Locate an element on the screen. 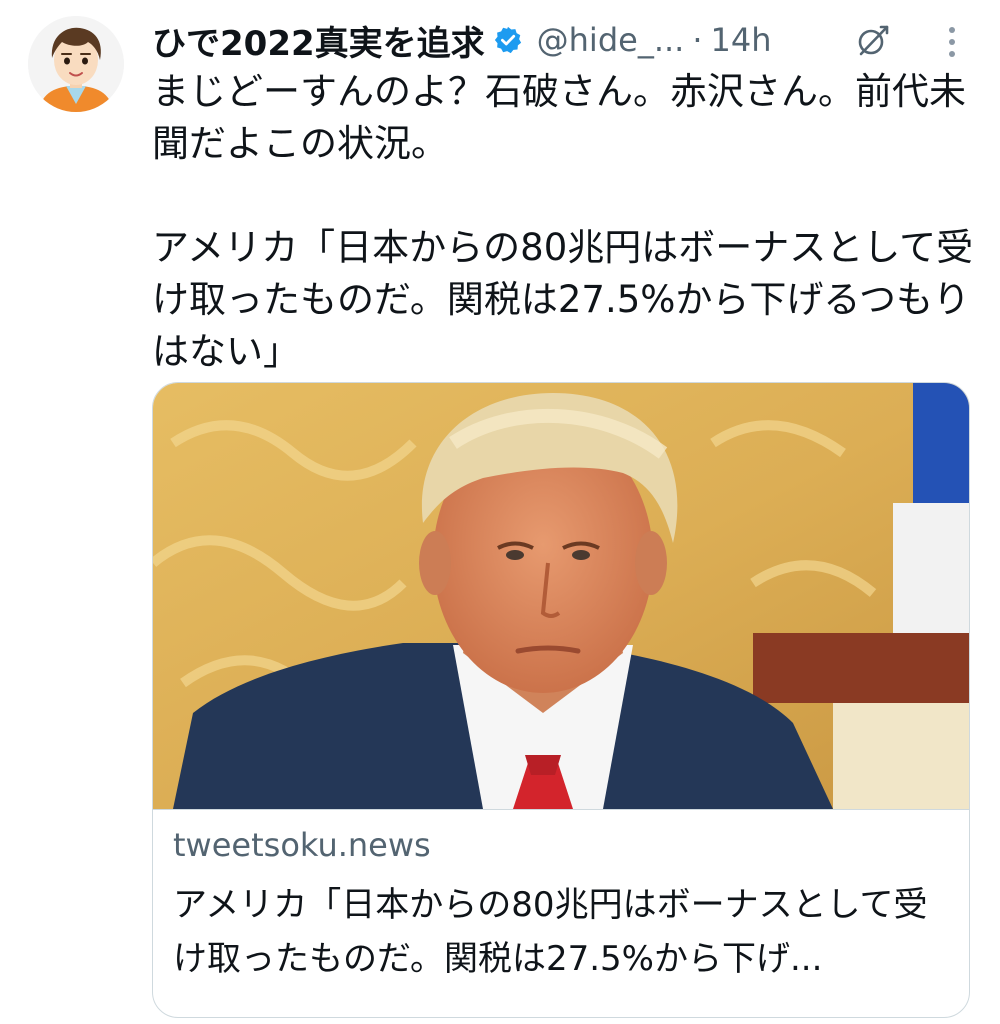 This screenshot has width=1000, height=1024. verified-badge-icon is located at coordinates (507, 40).